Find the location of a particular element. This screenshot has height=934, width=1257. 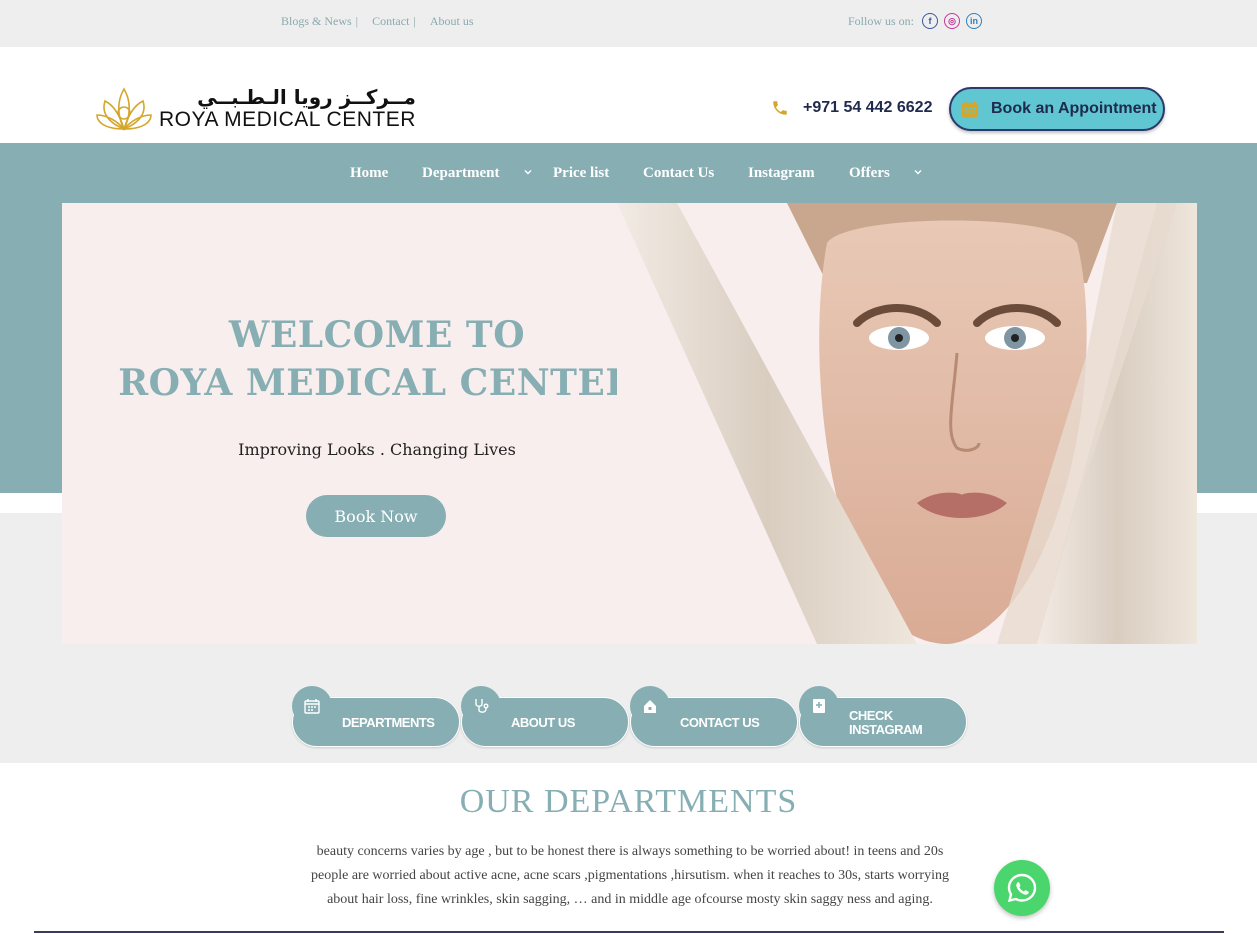

nav-item-offers: Offers is located at coordinates (869, 173).